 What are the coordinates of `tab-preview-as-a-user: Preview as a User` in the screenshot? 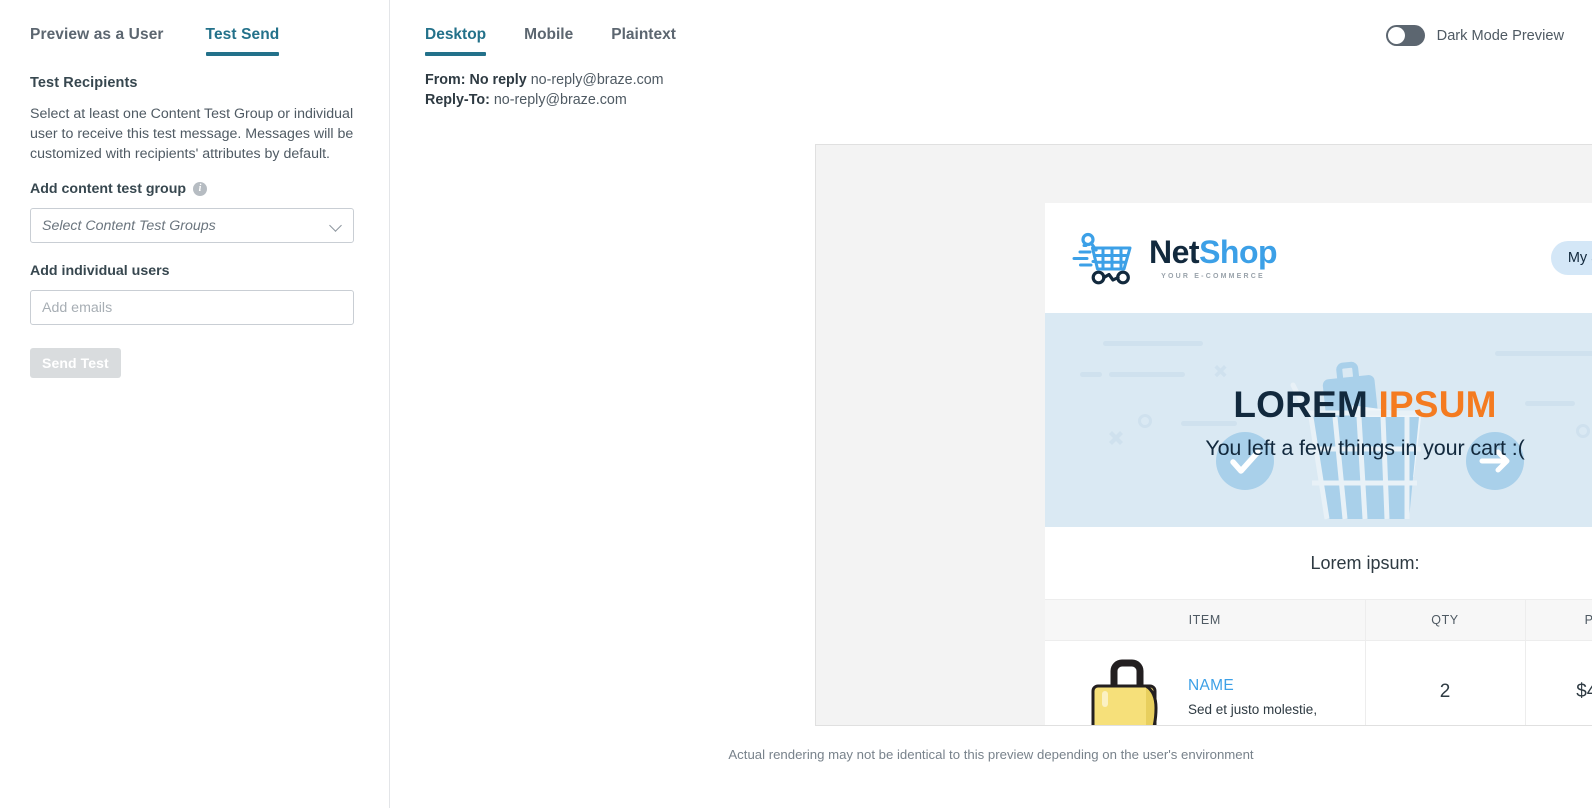 It's located at (97, 41).